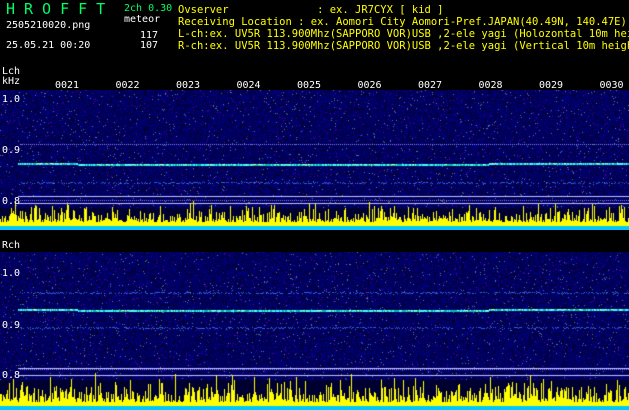 The height and width of the screenshot is (410, 629). What do you see at coordinates (48, 45) in the screenshot?
I see `timestamp: 25.05.21 00:20` at bounding box center [48, 45].